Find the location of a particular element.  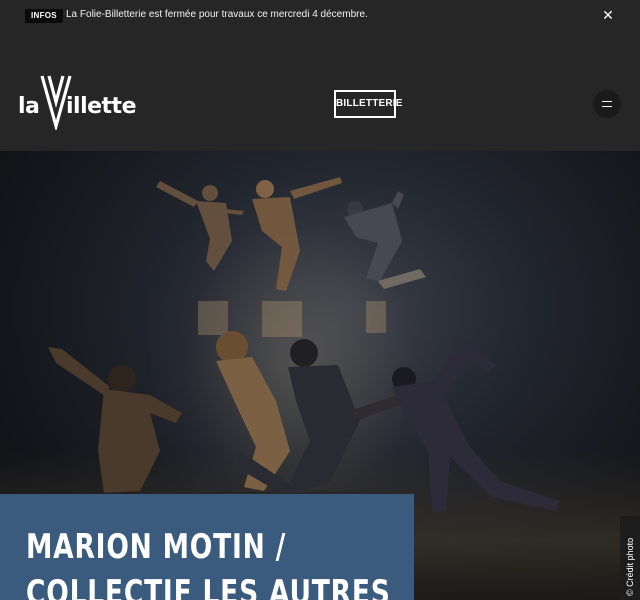

info-tag: INFOS is located at coordinates (44, 16).